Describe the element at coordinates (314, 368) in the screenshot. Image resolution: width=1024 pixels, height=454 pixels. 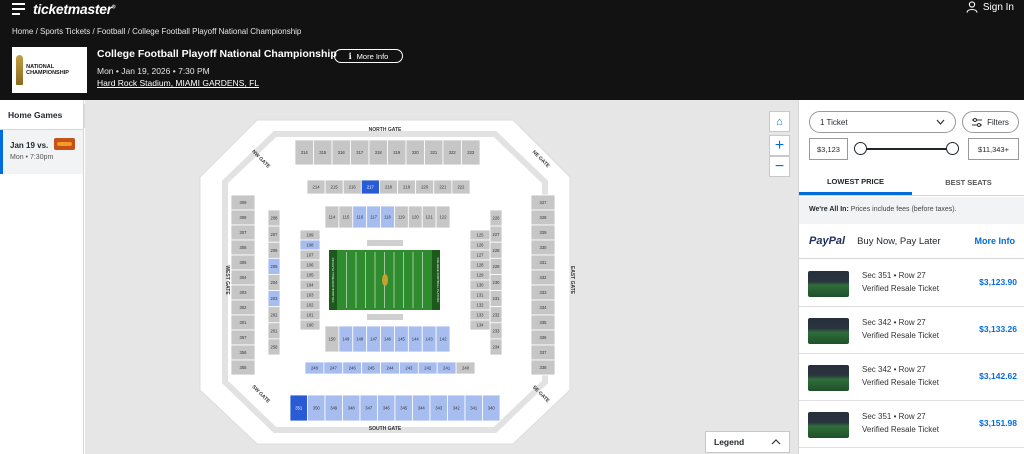
I see `section-248: 248` at that location.